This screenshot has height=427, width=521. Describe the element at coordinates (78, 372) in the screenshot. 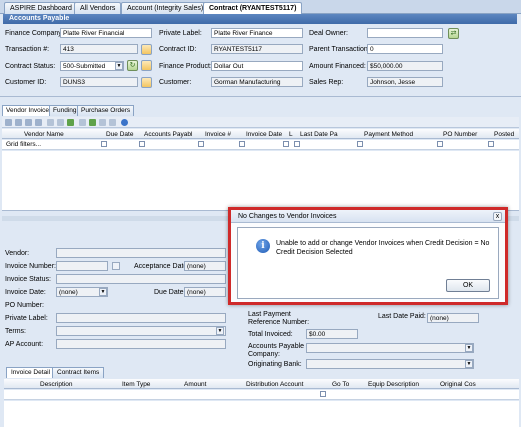

I see `tab-contract-items: Contract Items` at that location.